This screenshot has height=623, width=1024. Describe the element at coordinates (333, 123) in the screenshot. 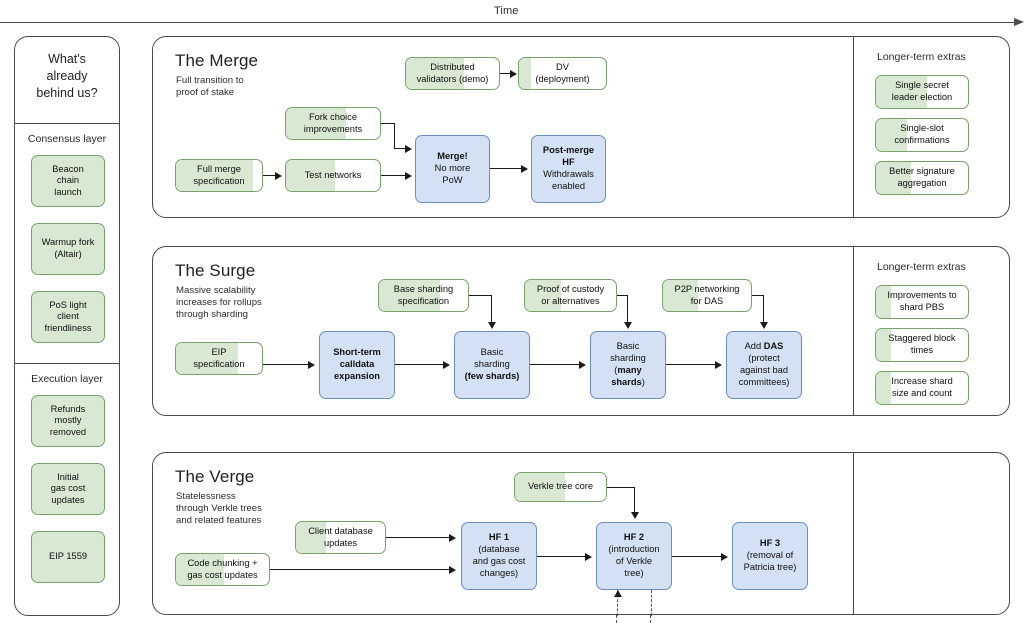

I see `node-fork-choice-improvements: Fork choice improvements` at that location.